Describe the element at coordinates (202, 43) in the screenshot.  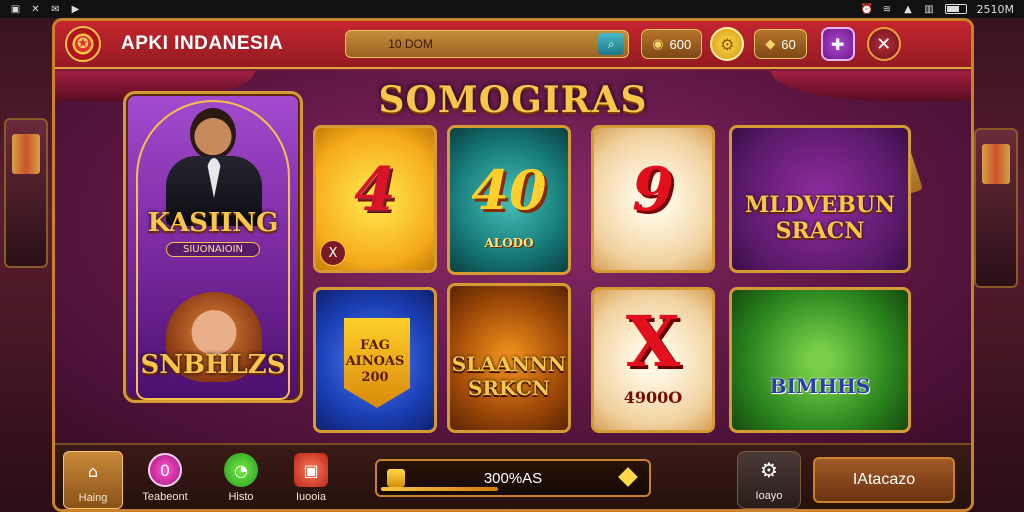
I see `app-title: APKI INDANESIA` at that location.